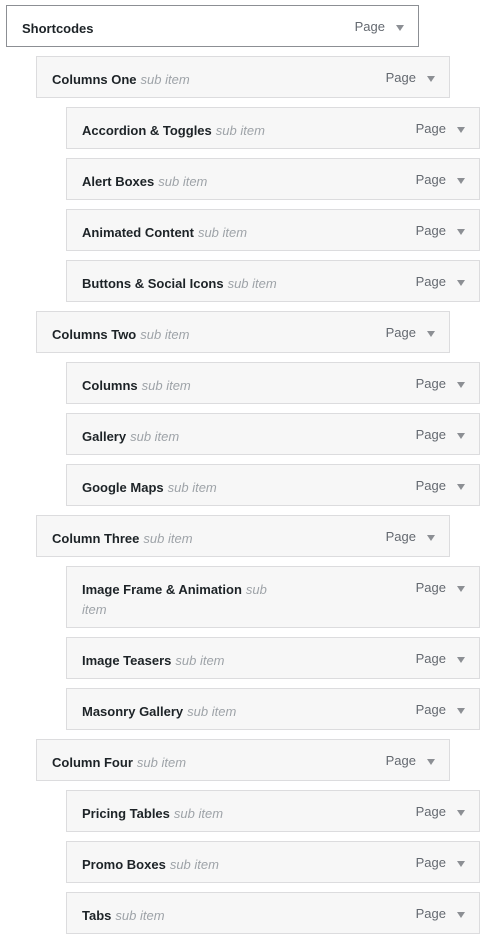 Image resolution: width=490 pixels, height=945 pixels. Describe the element at coordinates (94, 79) in the screenshot. I see `menu-item-label: Columns One` at that location.